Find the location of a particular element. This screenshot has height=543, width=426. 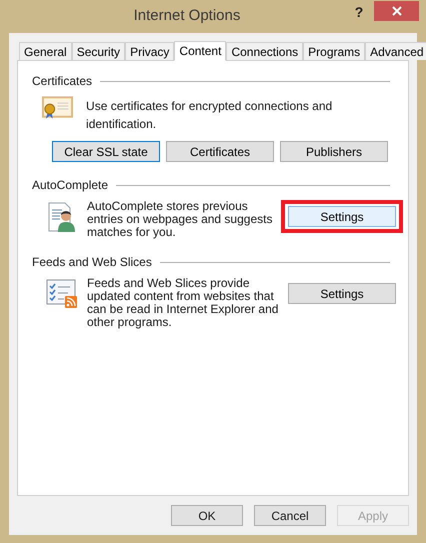

description-text: AutoComplete stores previous entries on webpages and suggests matches for you. is located at coordinates (180, 219).